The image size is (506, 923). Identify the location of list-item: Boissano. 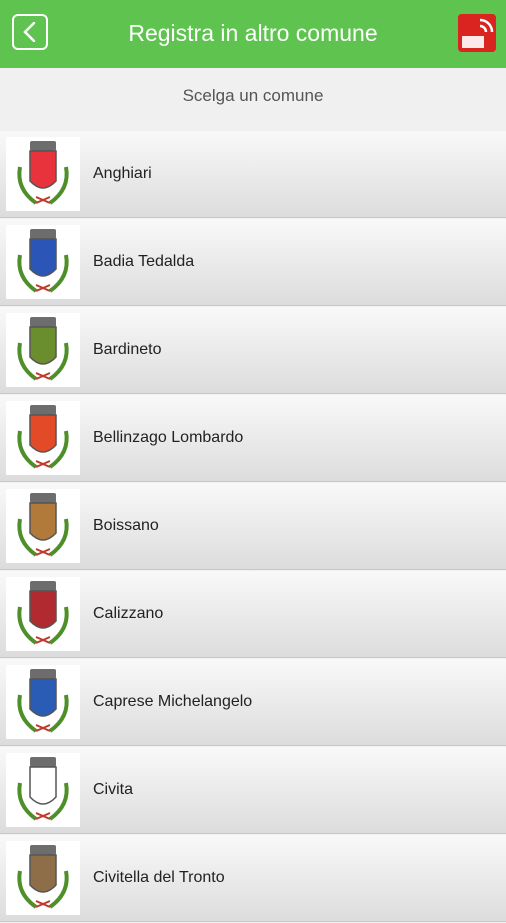
(253, 526).